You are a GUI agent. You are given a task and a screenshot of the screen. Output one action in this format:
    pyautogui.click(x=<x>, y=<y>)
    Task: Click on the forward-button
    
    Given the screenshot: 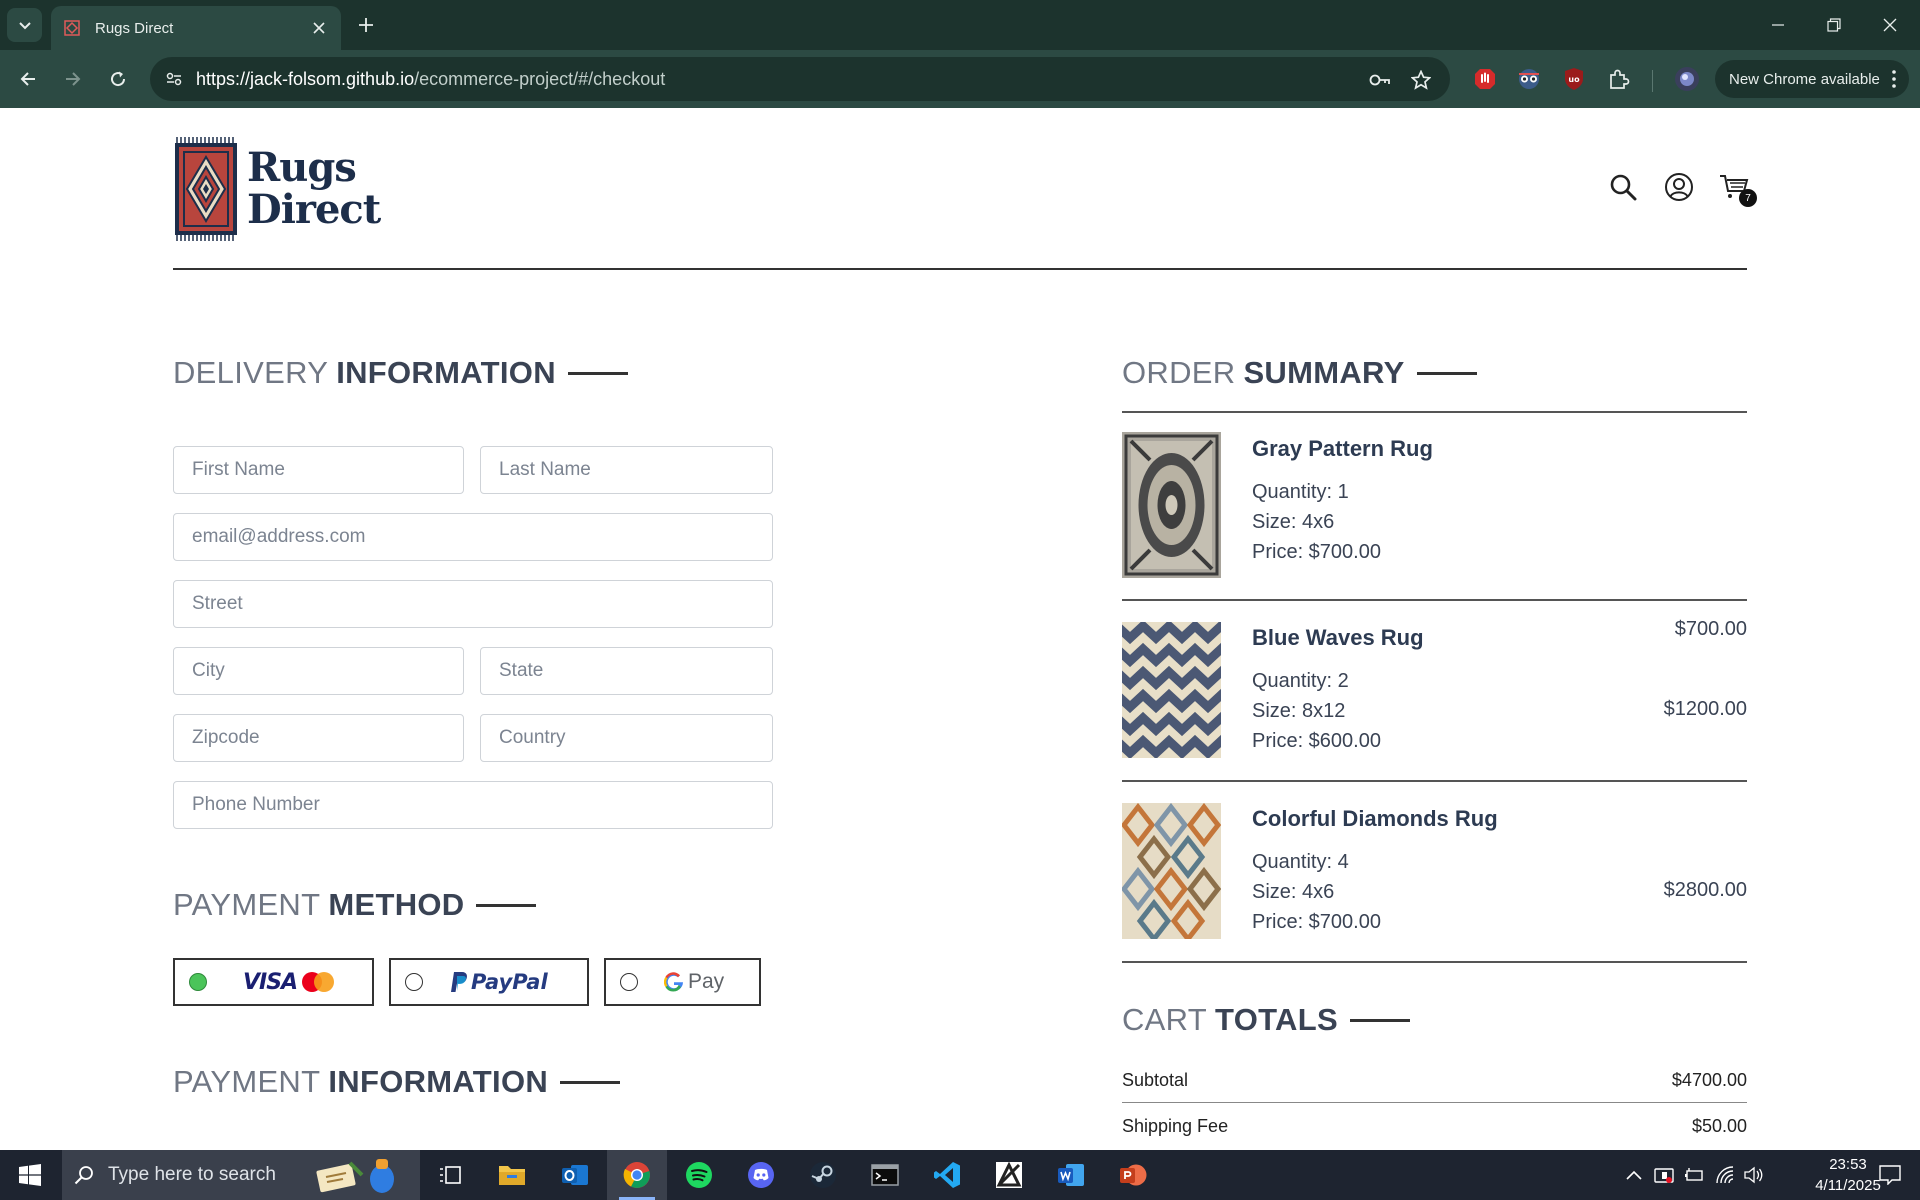 What is the action you would take?
    pyautogui.click(x=73, y=79)
    